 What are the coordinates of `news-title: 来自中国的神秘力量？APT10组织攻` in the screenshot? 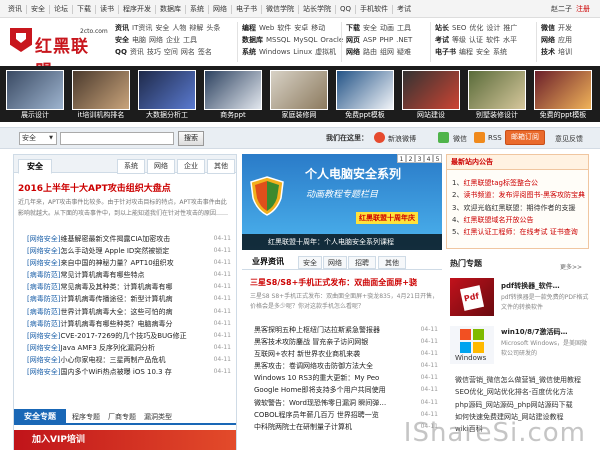 It's located at (116, 263).